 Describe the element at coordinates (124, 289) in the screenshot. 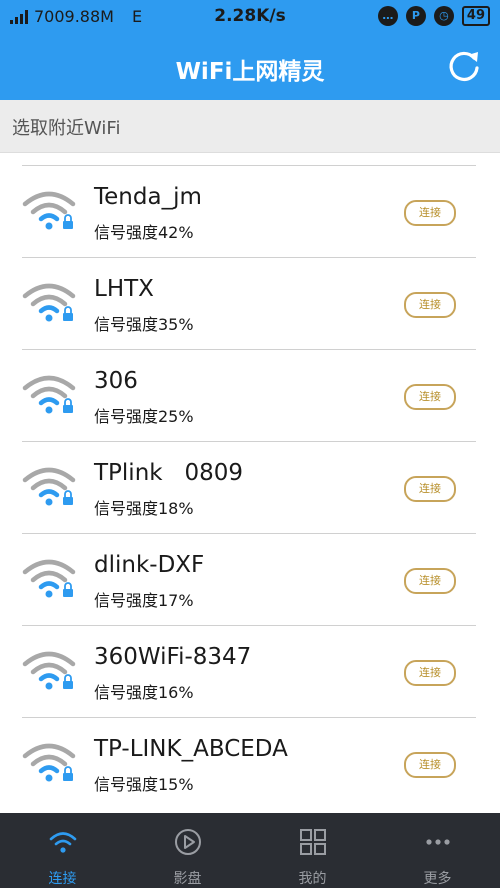

I see `wifi-name: LHTX` at that location.